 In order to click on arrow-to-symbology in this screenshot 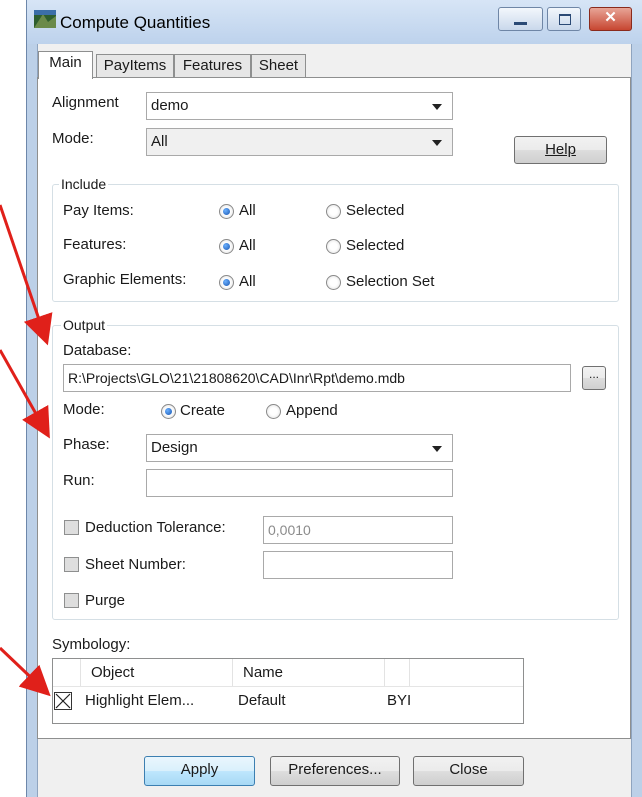, I will do `click(25, 671)`.